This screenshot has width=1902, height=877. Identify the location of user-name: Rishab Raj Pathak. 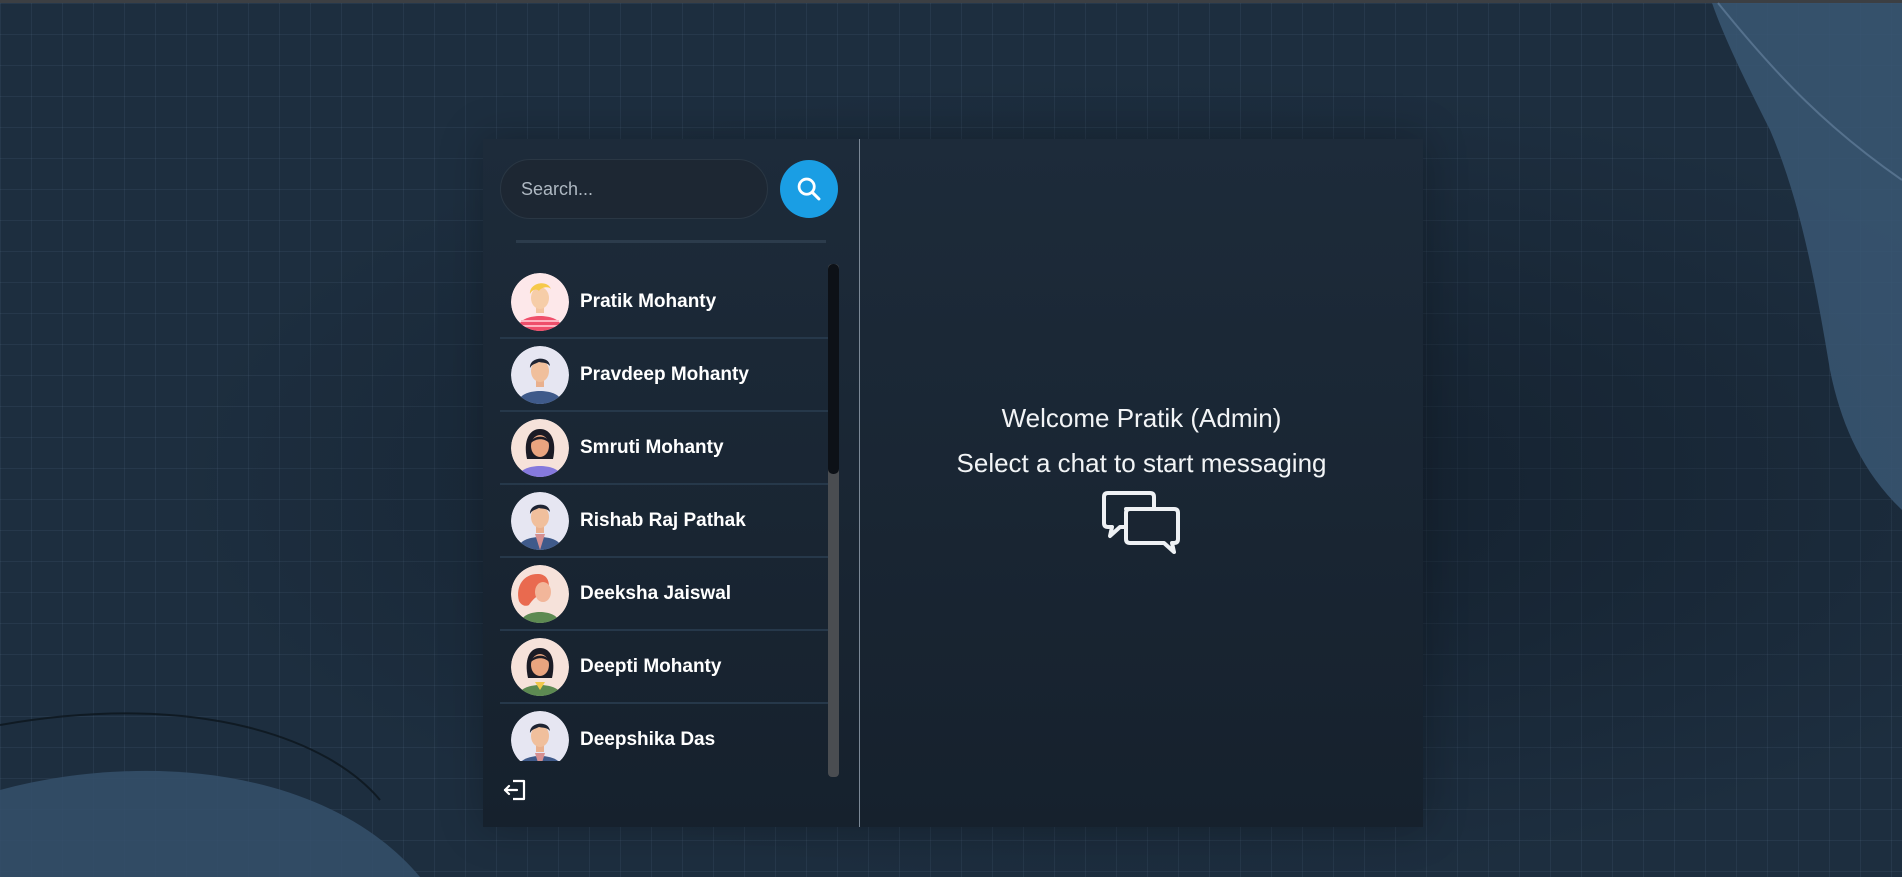
(663, 520).